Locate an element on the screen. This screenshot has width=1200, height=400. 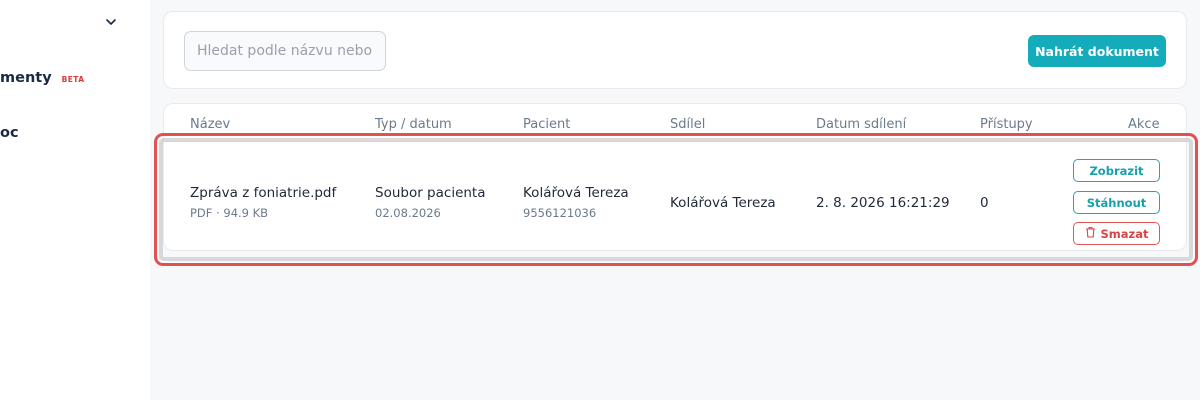
patient-id: 9556121036 is located at coordinates (560, 213).